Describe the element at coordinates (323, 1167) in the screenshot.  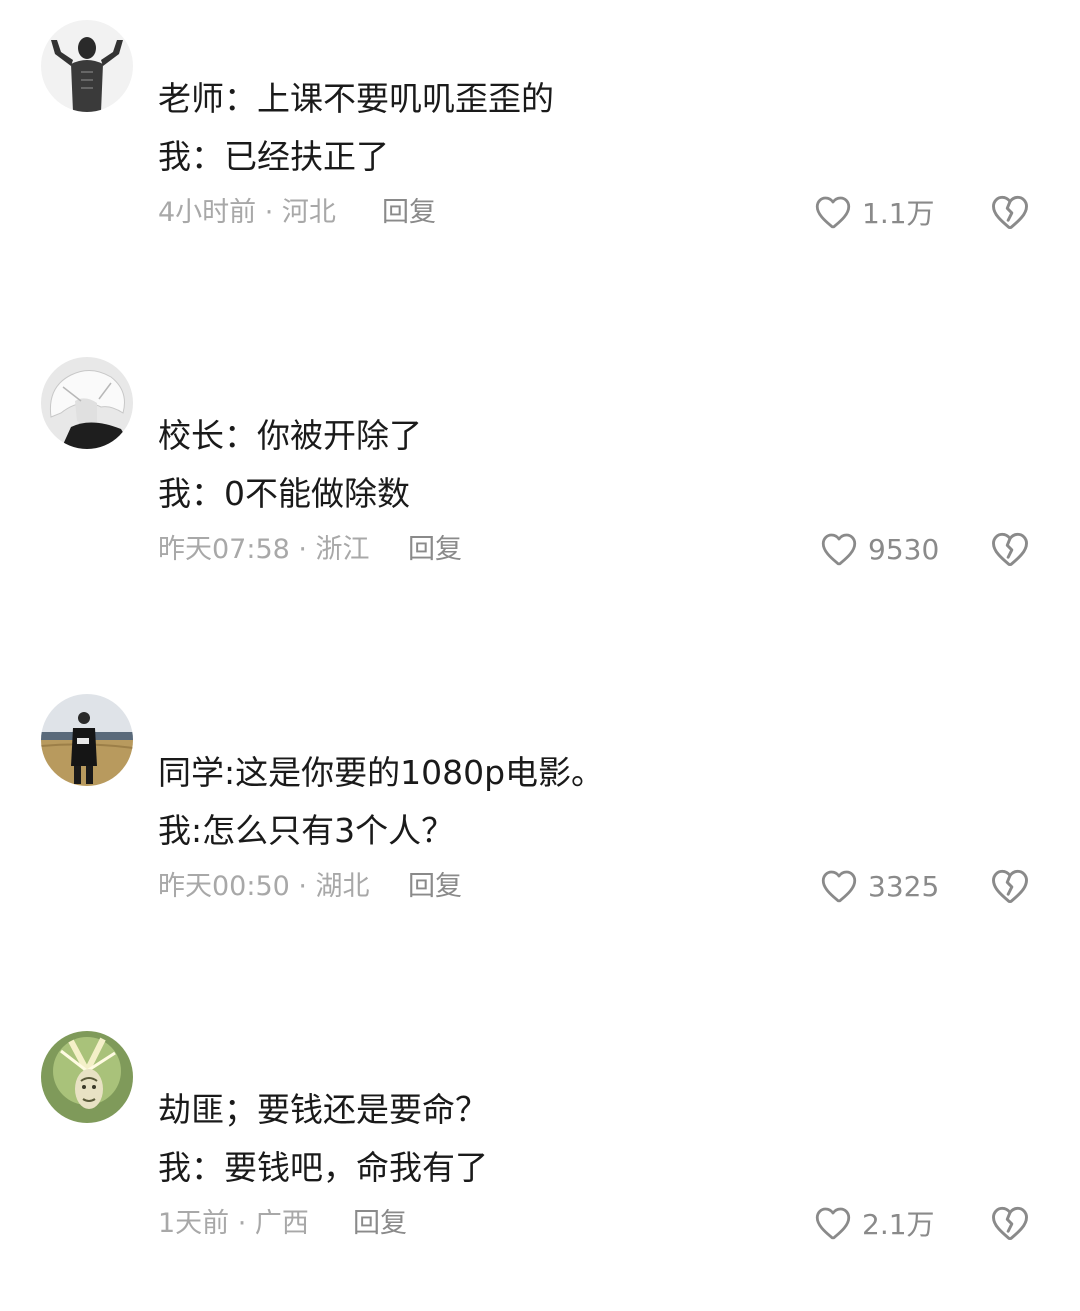
I see `comment-text-line-2: 我：要钱吧，命我有了` at that location.